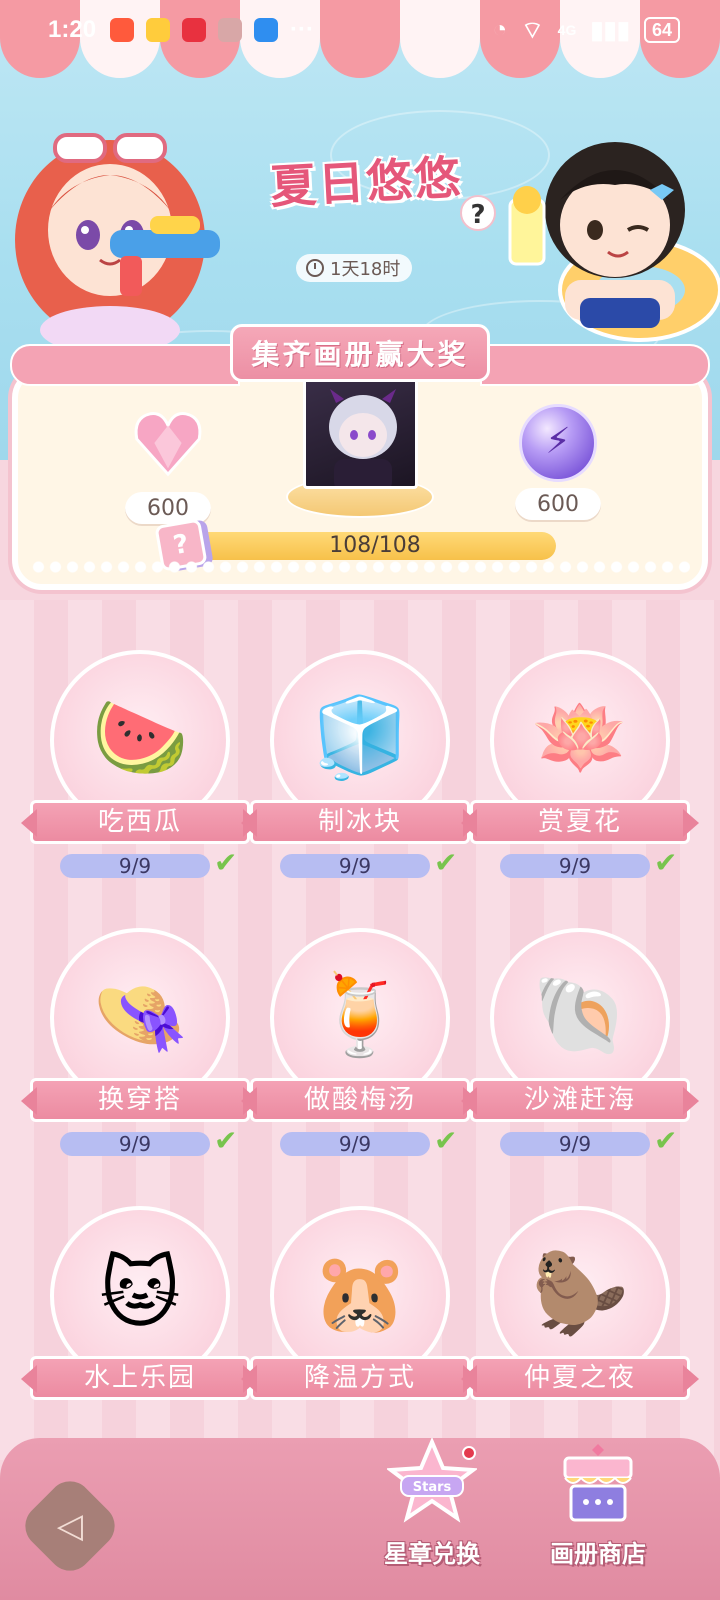  I want to click on bottom-bar: ◁ Stars 星章兑换 画册商店, so click(360, 1518).